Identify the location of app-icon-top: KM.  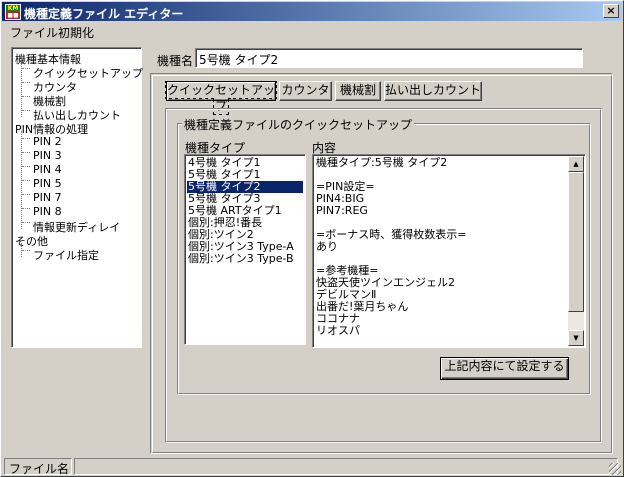
(13, 8).